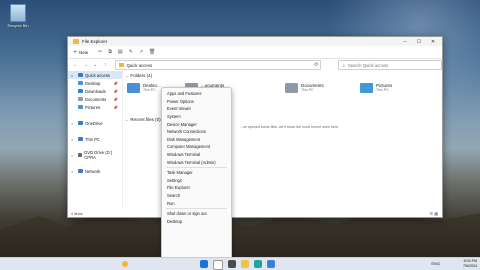  I want to click on address-text: Quick access, so click(139, 65).